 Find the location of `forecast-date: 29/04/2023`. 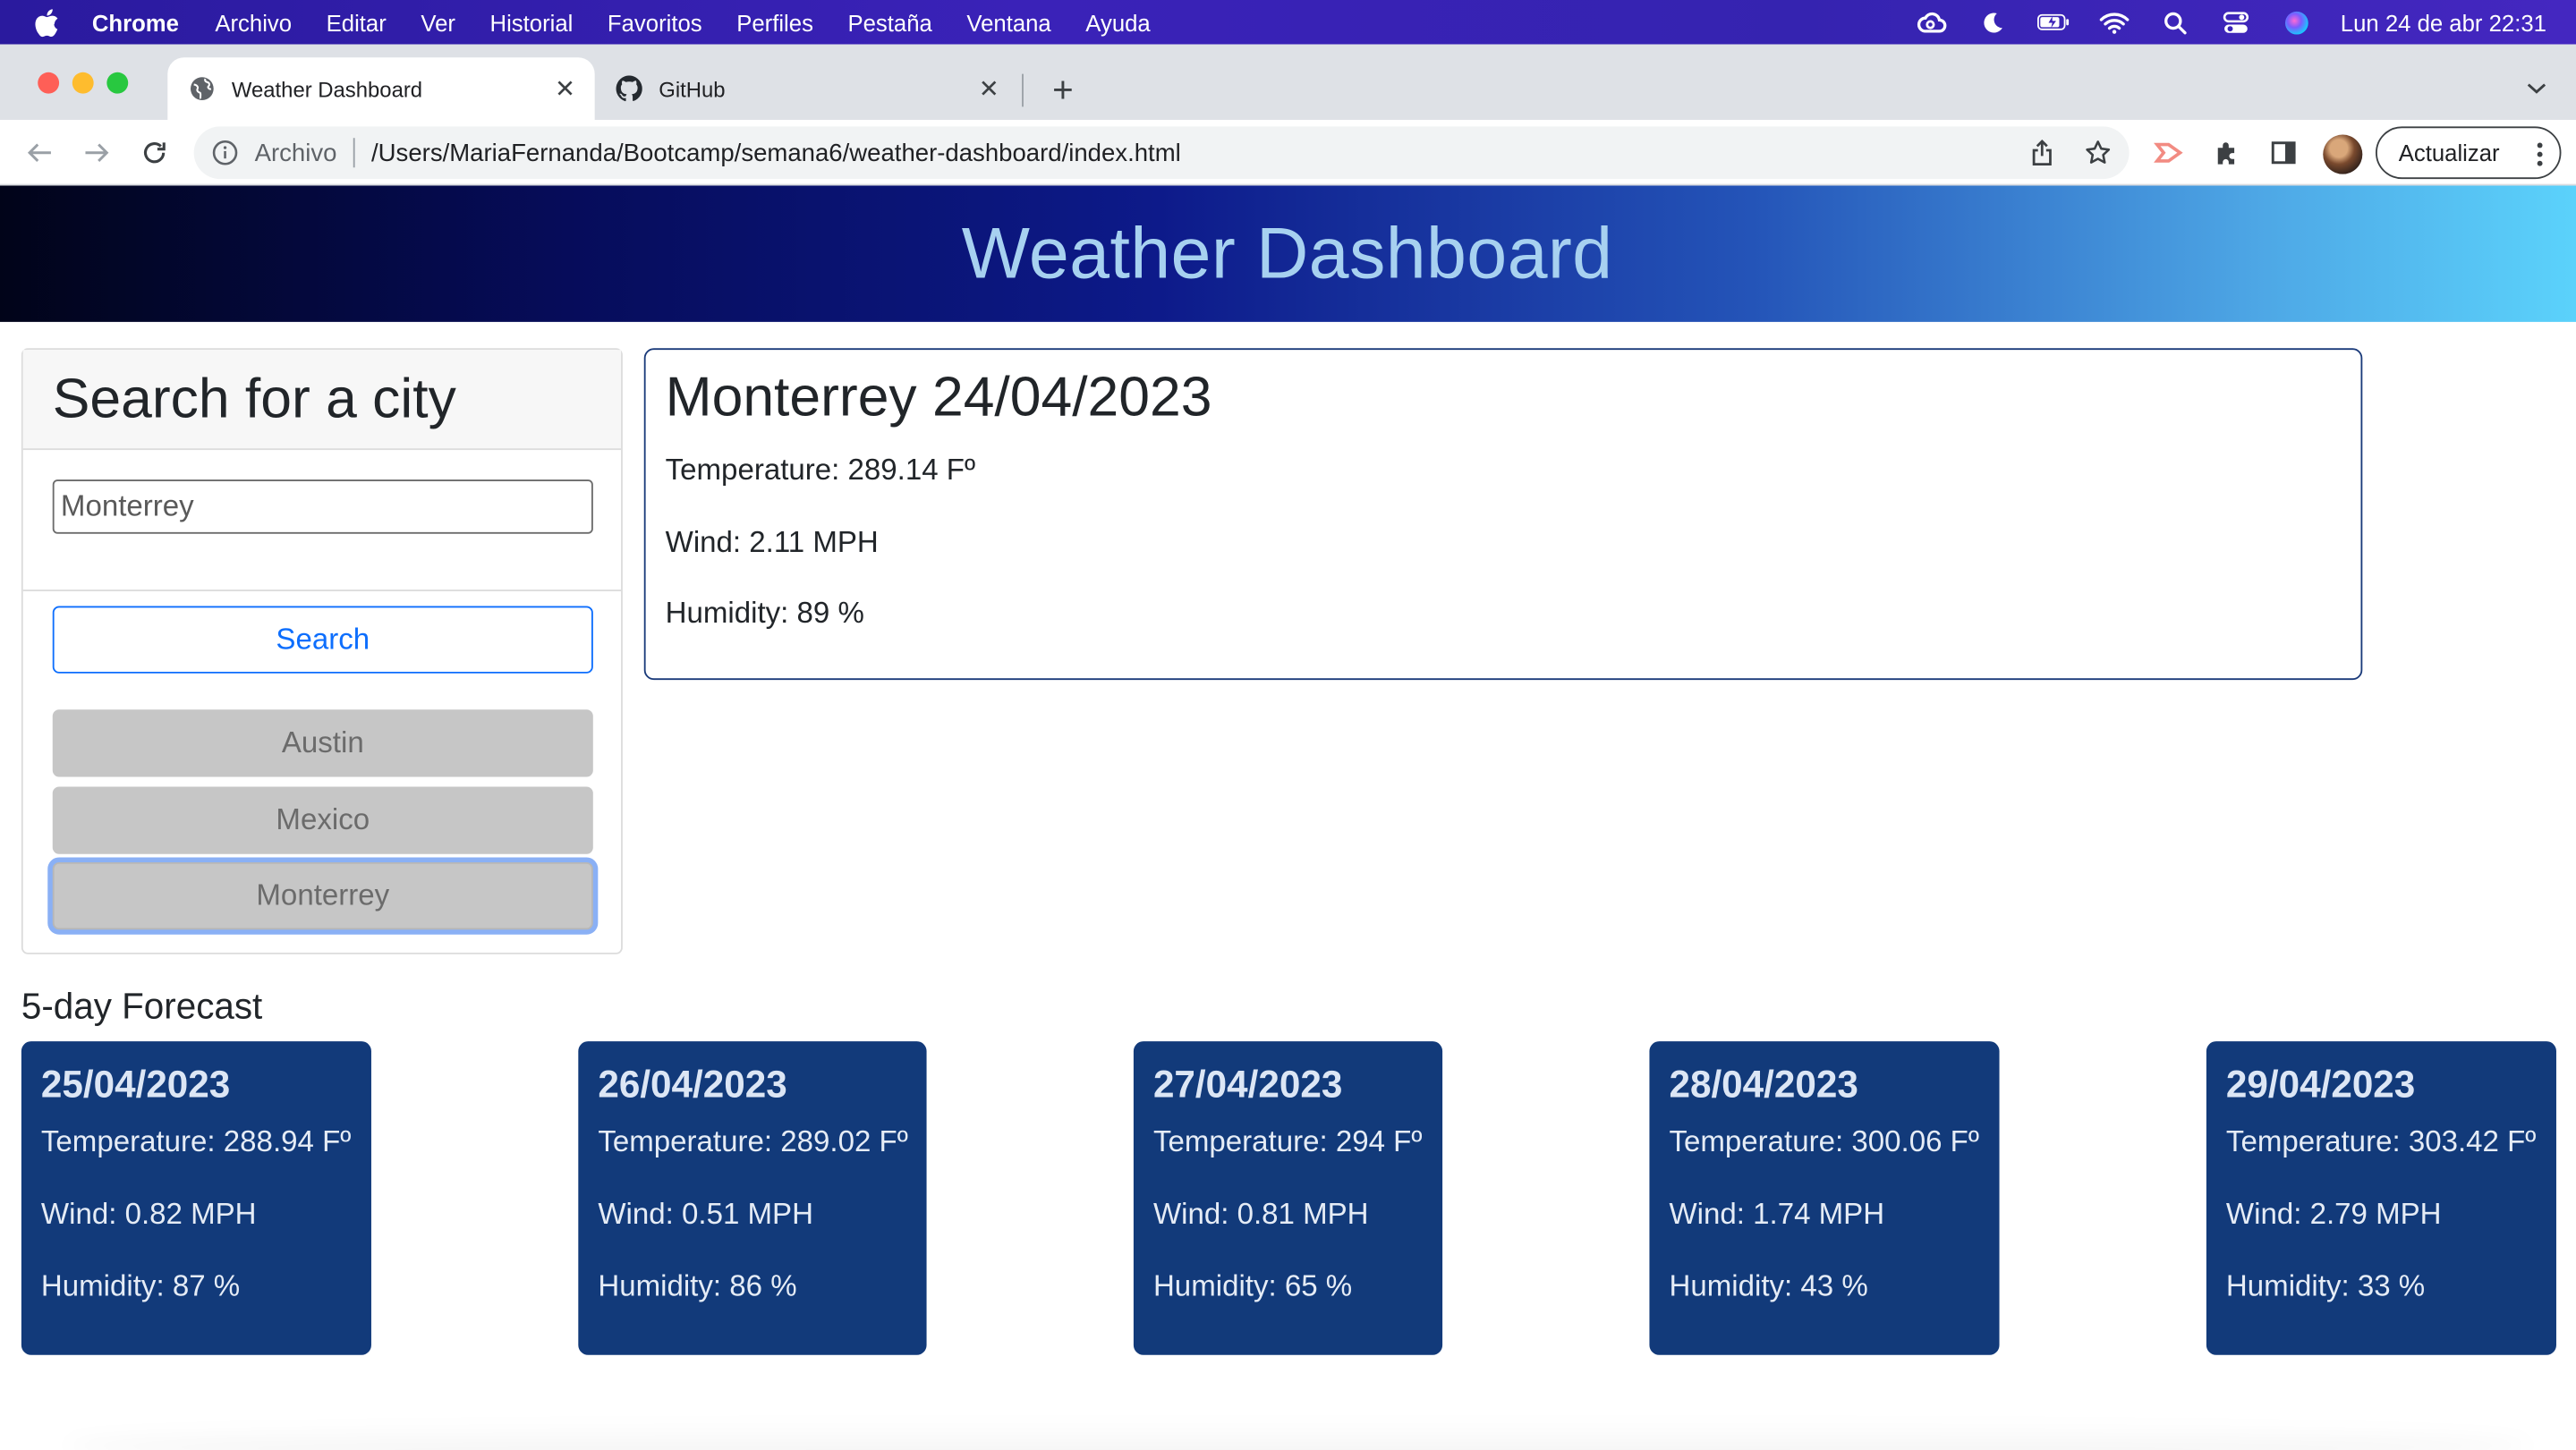

forecast-date: 29/04/2023 is located at coordinates (2320, 1084).